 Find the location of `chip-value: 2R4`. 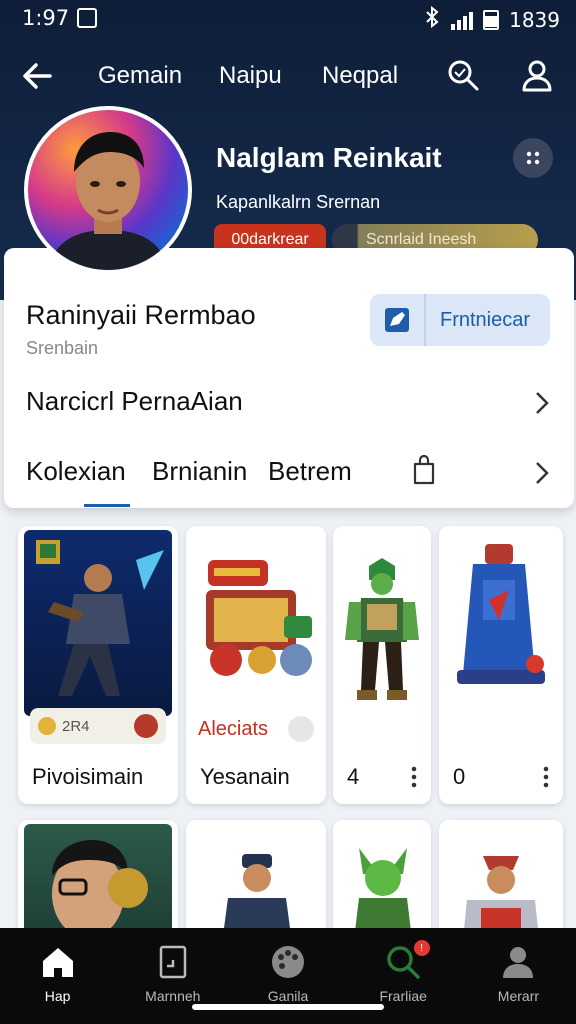

chip-value: 2R4 is located at coordinates (76, 726).